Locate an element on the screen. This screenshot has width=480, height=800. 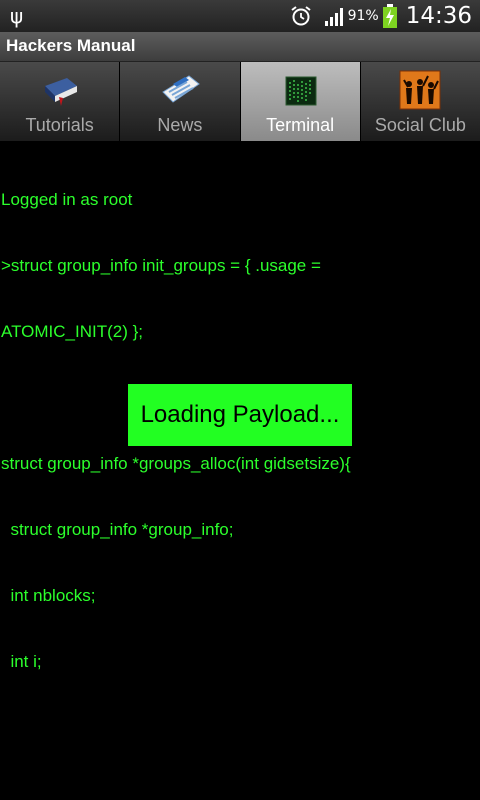
title-bar: Hackers Manual is located at coordinates (240, 47).